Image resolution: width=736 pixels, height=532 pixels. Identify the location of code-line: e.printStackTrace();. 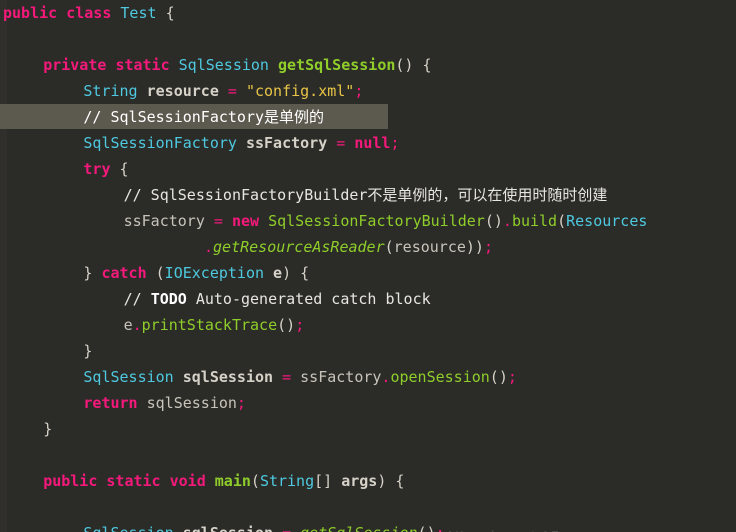
(368, 325).